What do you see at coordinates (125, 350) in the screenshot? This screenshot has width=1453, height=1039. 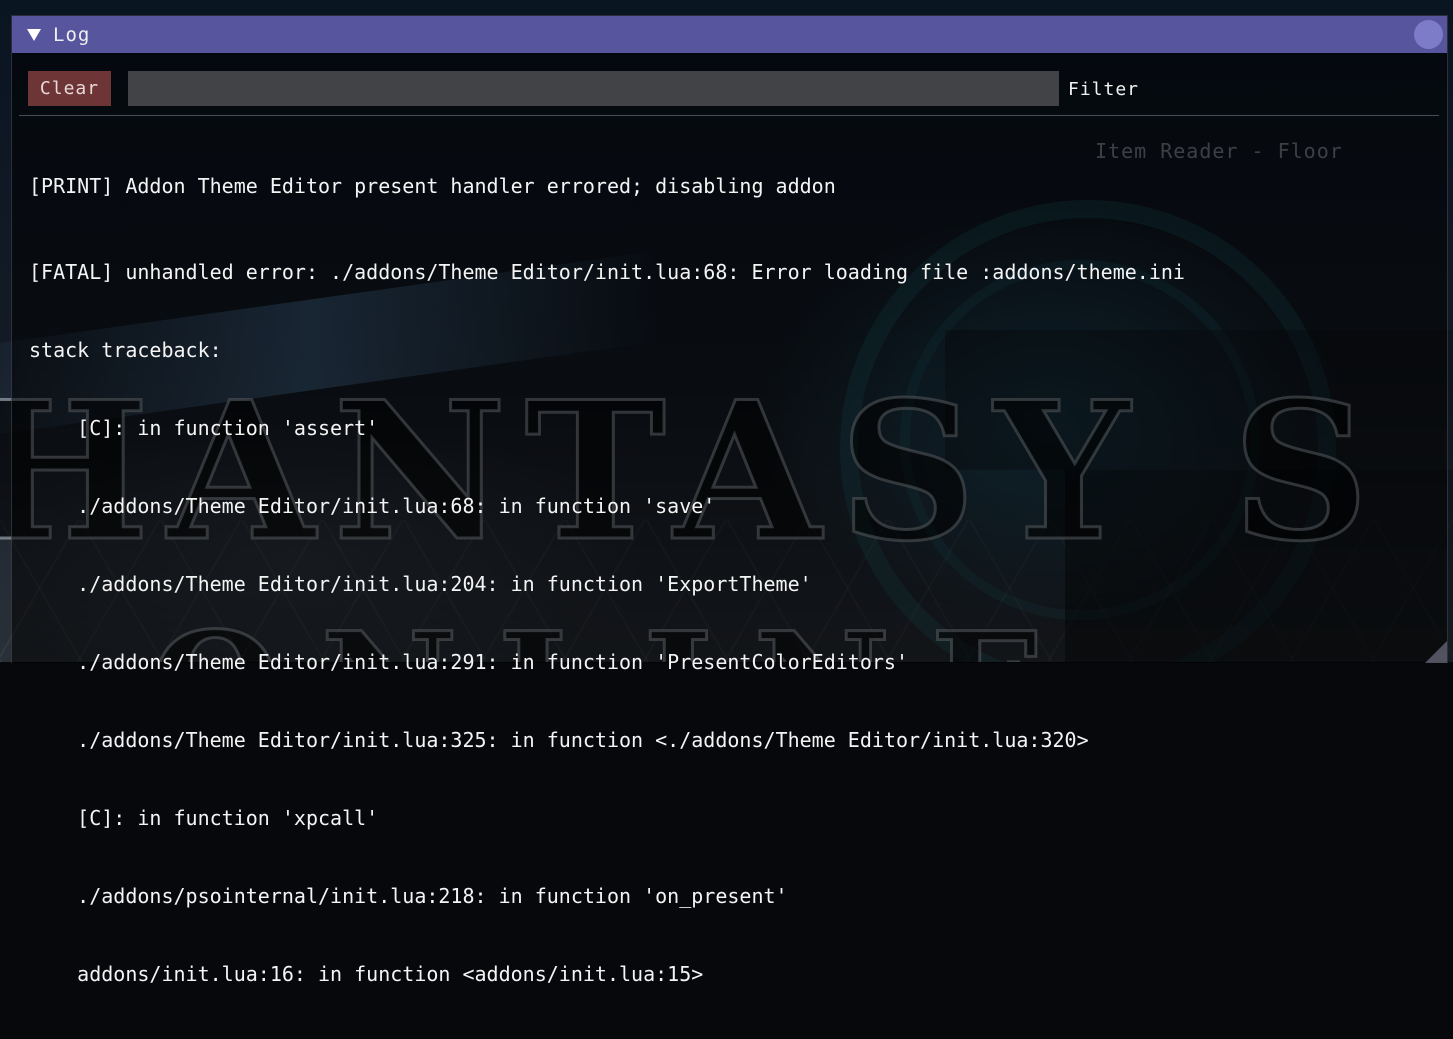 I see `log-line: stack traceback:` at bounding box center [125, 350].